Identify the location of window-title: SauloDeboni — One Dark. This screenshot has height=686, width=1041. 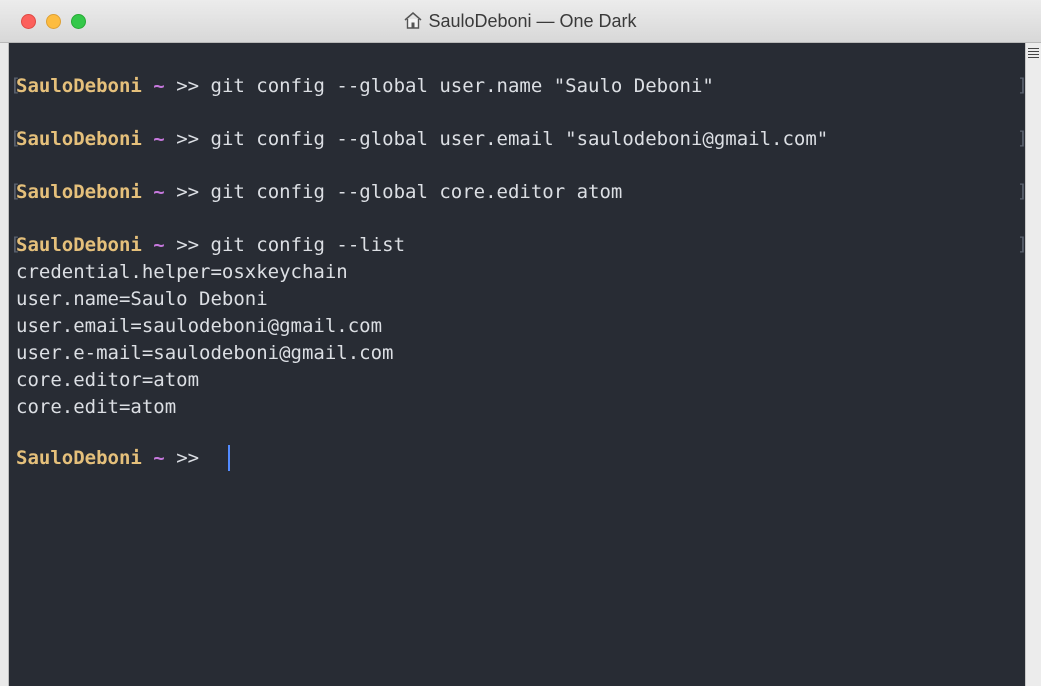
(520, 22).